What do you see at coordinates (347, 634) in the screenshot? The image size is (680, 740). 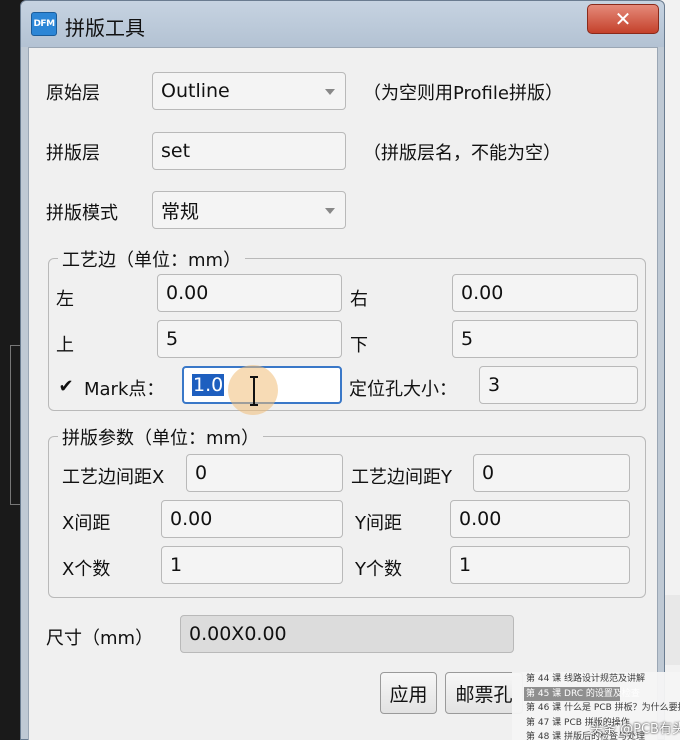 I see `size-output: 0.00X0.00` at bounding box center [347, 634].